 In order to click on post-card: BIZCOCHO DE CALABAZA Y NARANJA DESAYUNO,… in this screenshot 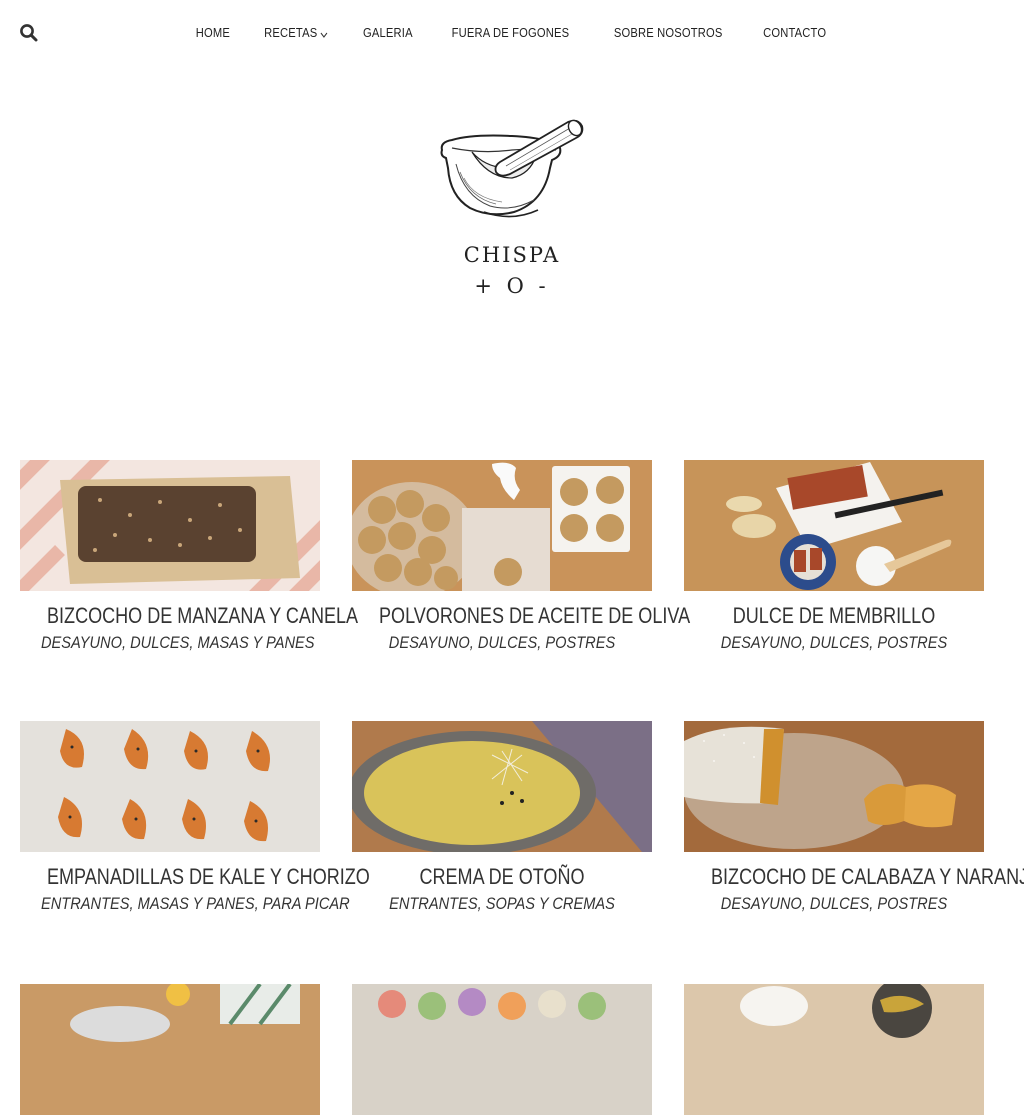, I will do `click(854, 817)`.